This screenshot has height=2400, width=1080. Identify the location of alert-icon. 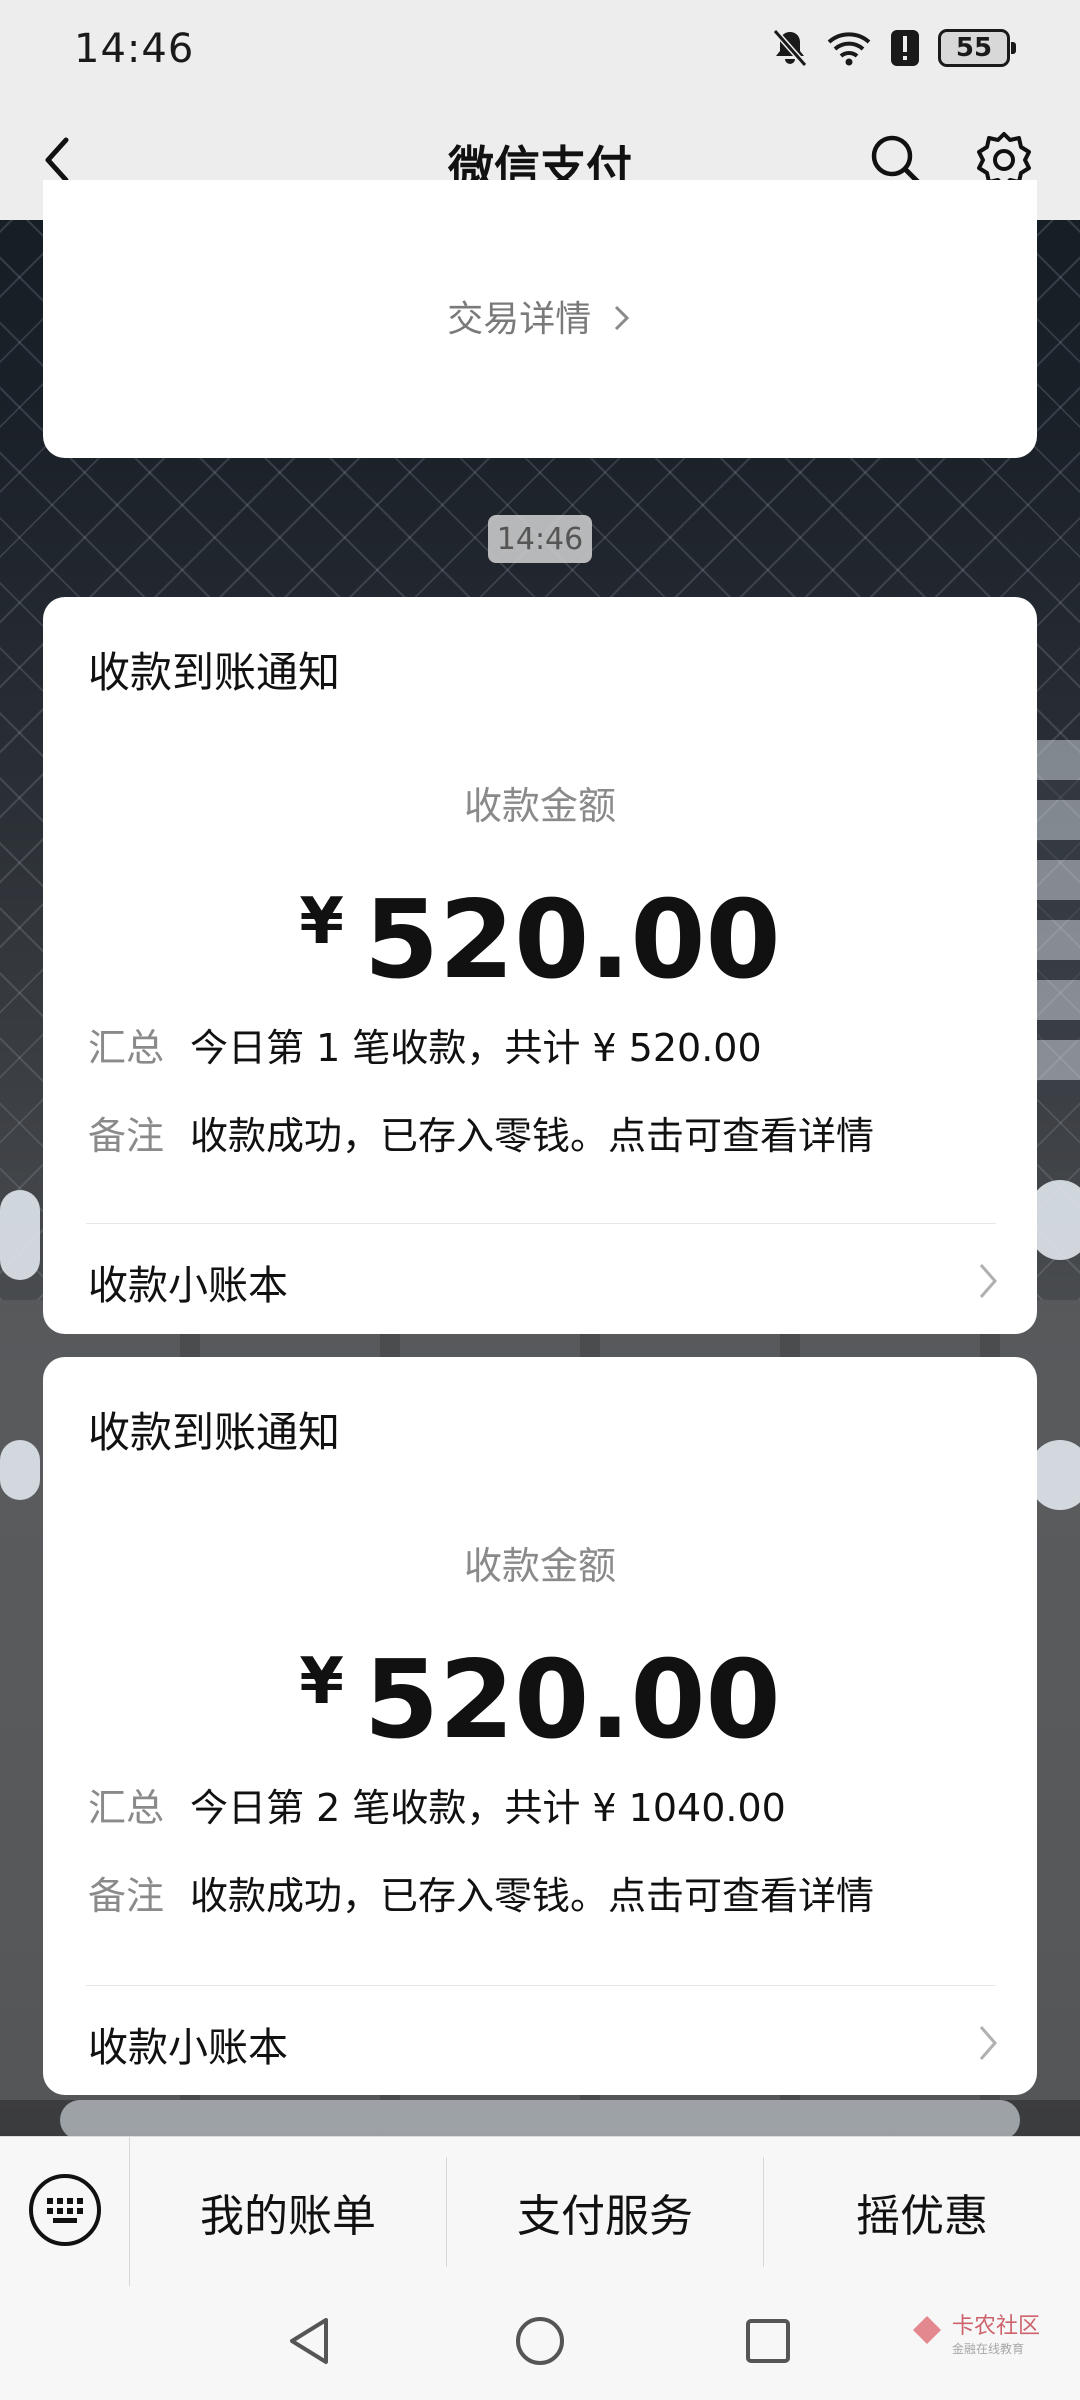
(905, 48).